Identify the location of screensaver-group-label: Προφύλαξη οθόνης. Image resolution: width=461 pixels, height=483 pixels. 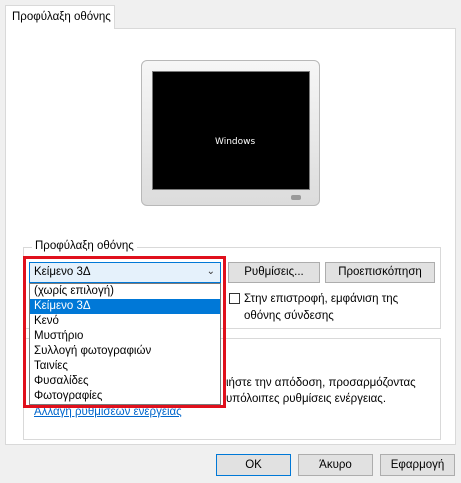
(84, 246).